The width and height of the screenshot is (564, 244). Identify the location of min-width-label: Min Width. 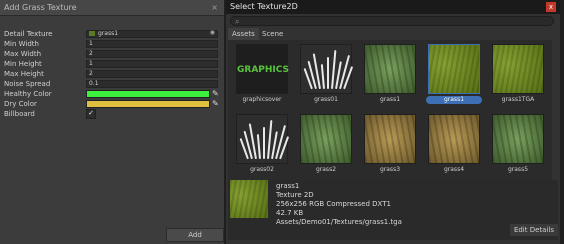
(21, 44).